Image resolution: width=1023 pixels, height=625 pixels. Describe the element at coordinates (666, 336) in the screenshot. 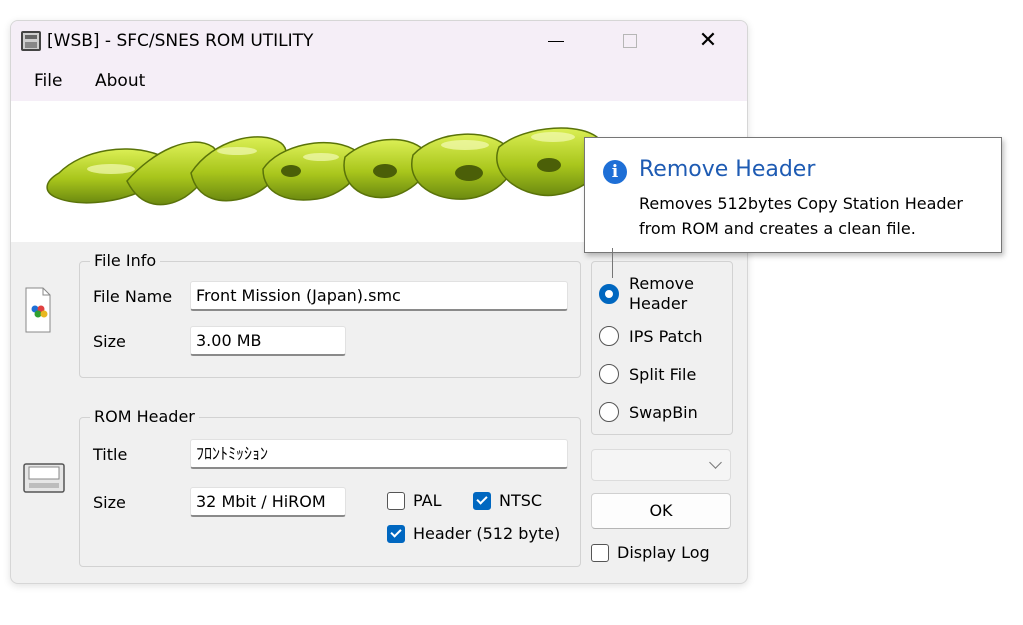

I see `radio-ips-patch-label: IPS Patch` at that location.